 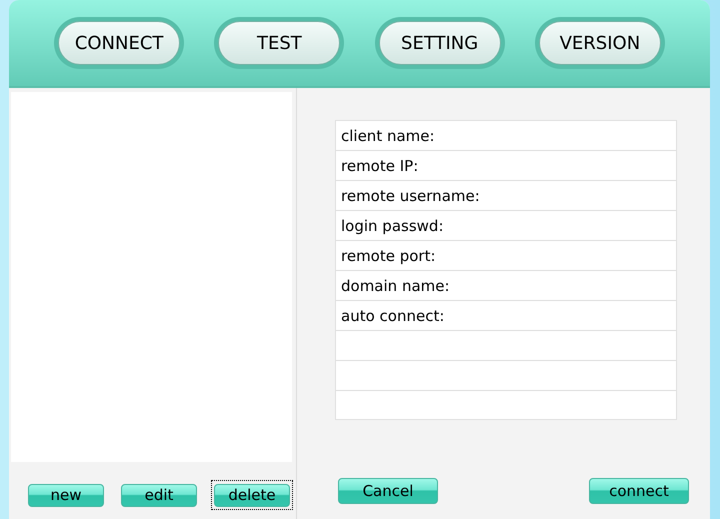 I want to click on action-button: Cancel, so click(x=388, y=491).